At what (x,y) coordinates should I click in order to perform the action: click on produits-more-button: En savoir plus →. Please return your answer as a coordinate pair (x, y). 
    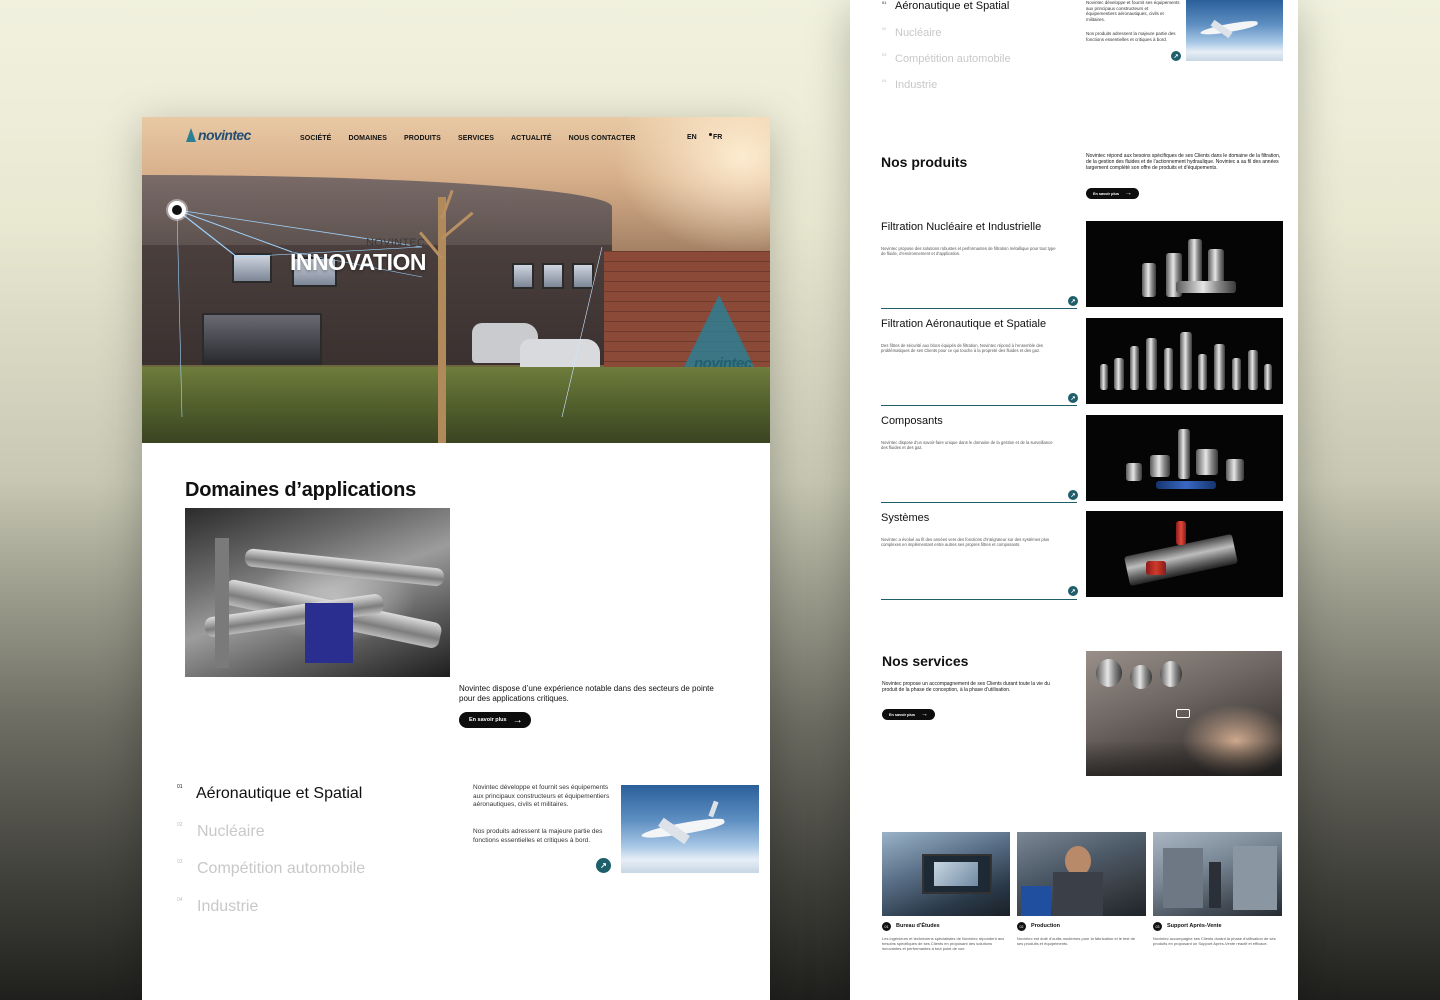
    Looking at the image, I should click on (1112, 193).